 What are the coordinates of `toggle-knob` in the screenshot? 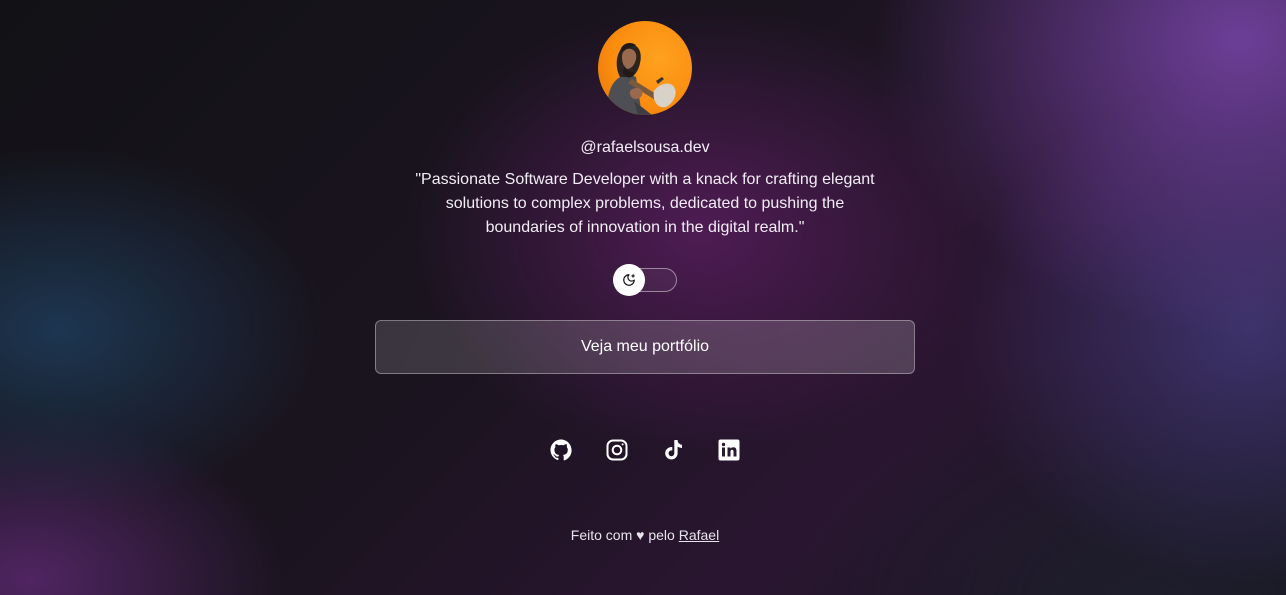 It's located at (629, 280).